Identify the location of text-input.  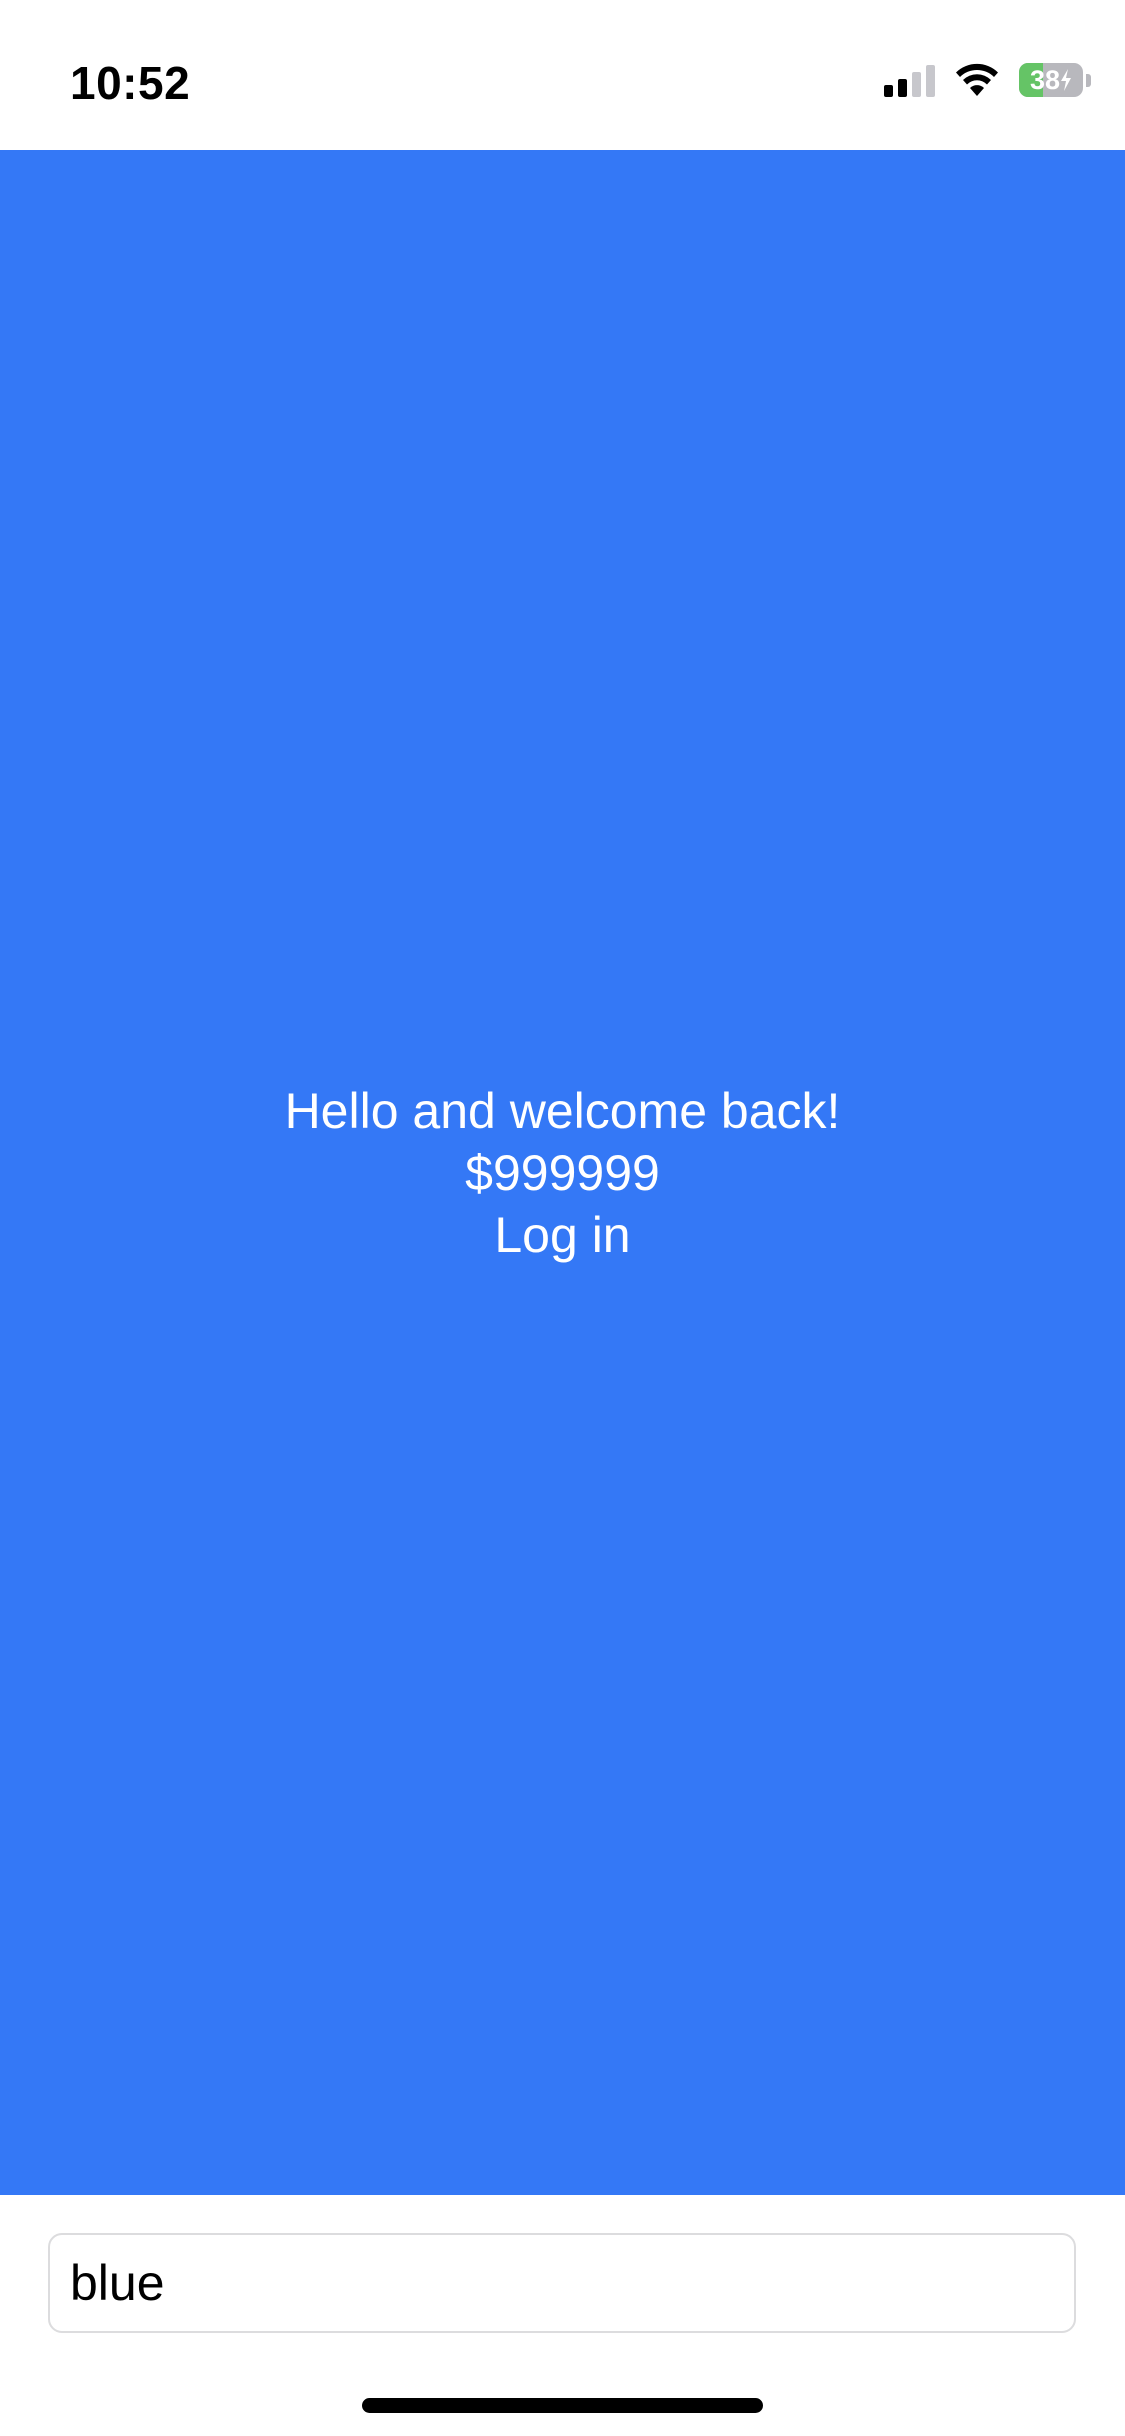
(562, 2283).